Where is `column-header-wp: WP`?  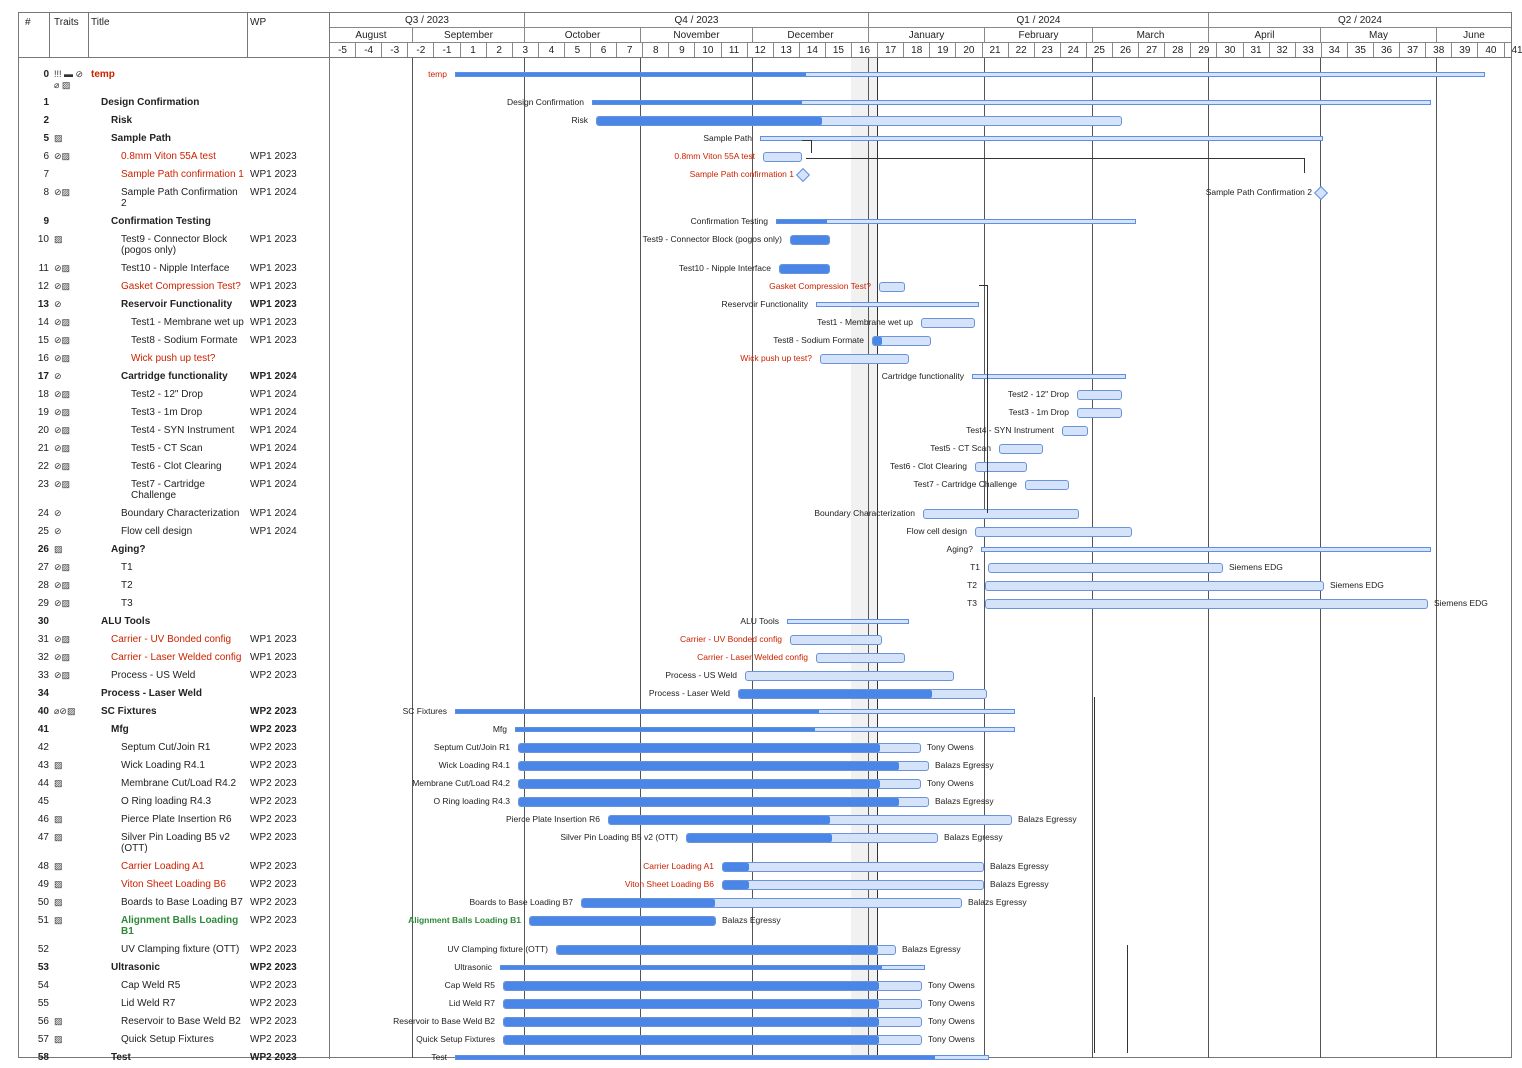 column-header-wp: WP is located at coordinates (258, 22).